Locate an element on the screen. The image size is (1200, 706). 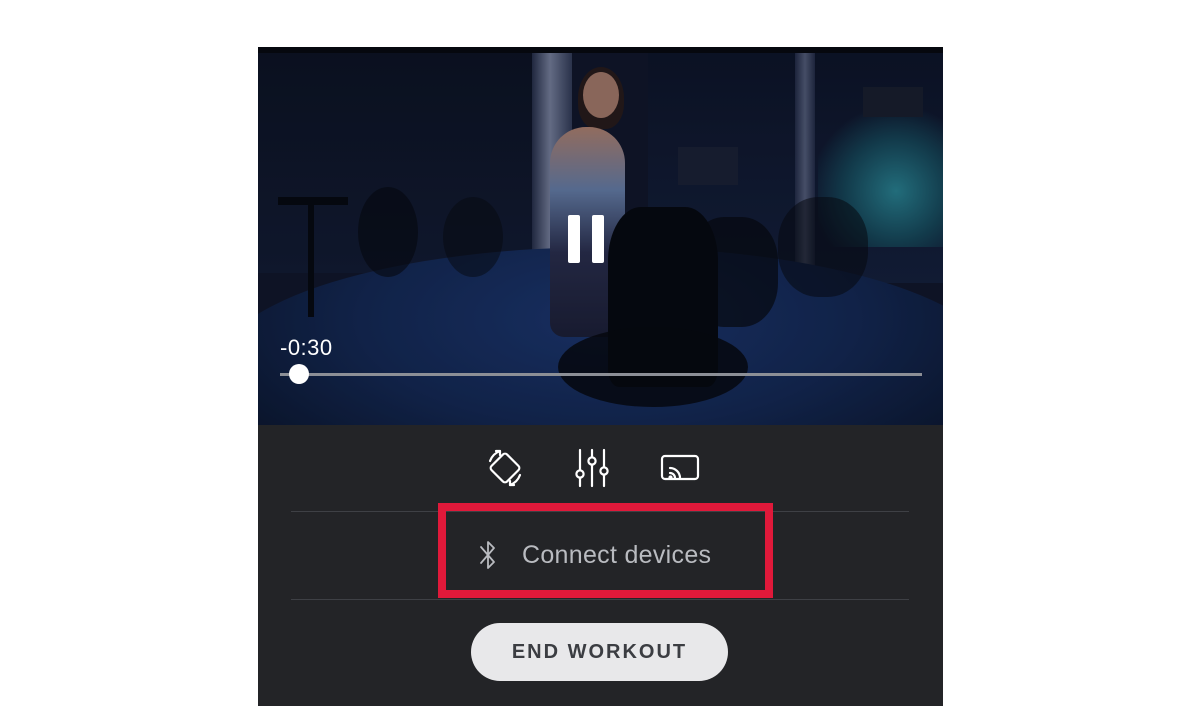
end-workout-button: END WORKOUT is located at coordinates (599, 652).